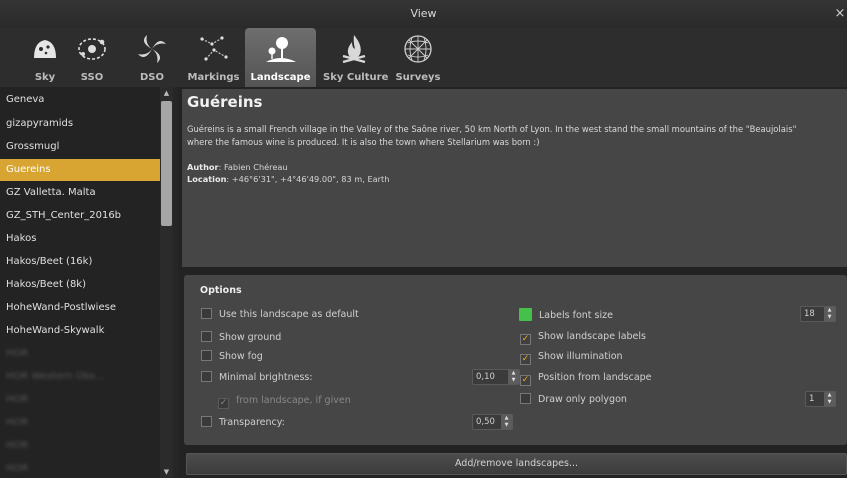  Describe the element at coordinates (586, 378) in the screenshot. I see `position-from-landscape-checkbox: ✓ Position from landscape` at that location.